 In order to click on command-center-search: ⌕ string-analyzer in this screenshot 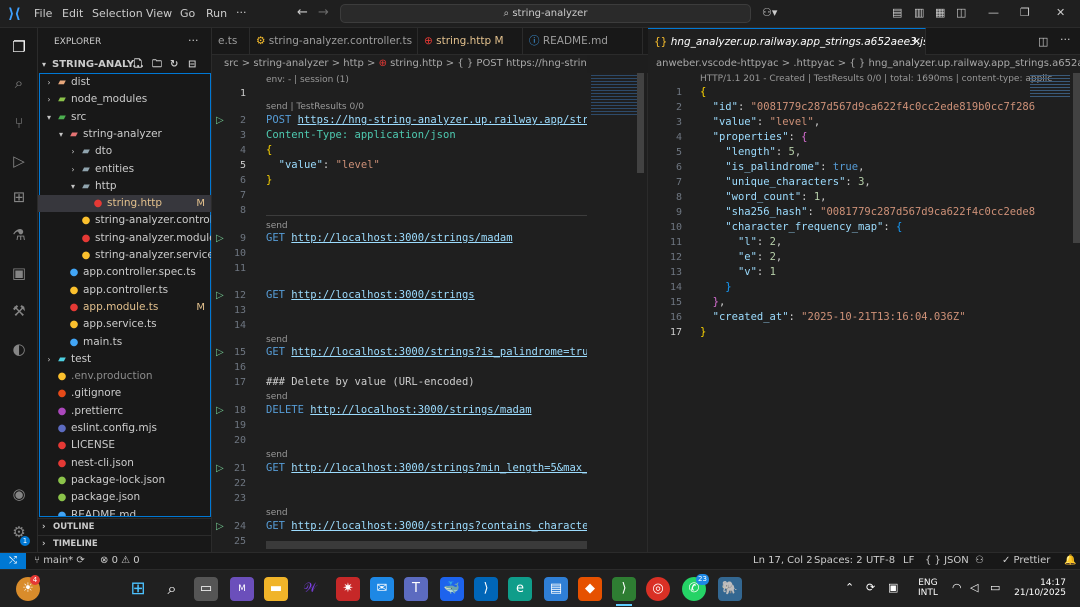, I will do `click(545, 13)`.